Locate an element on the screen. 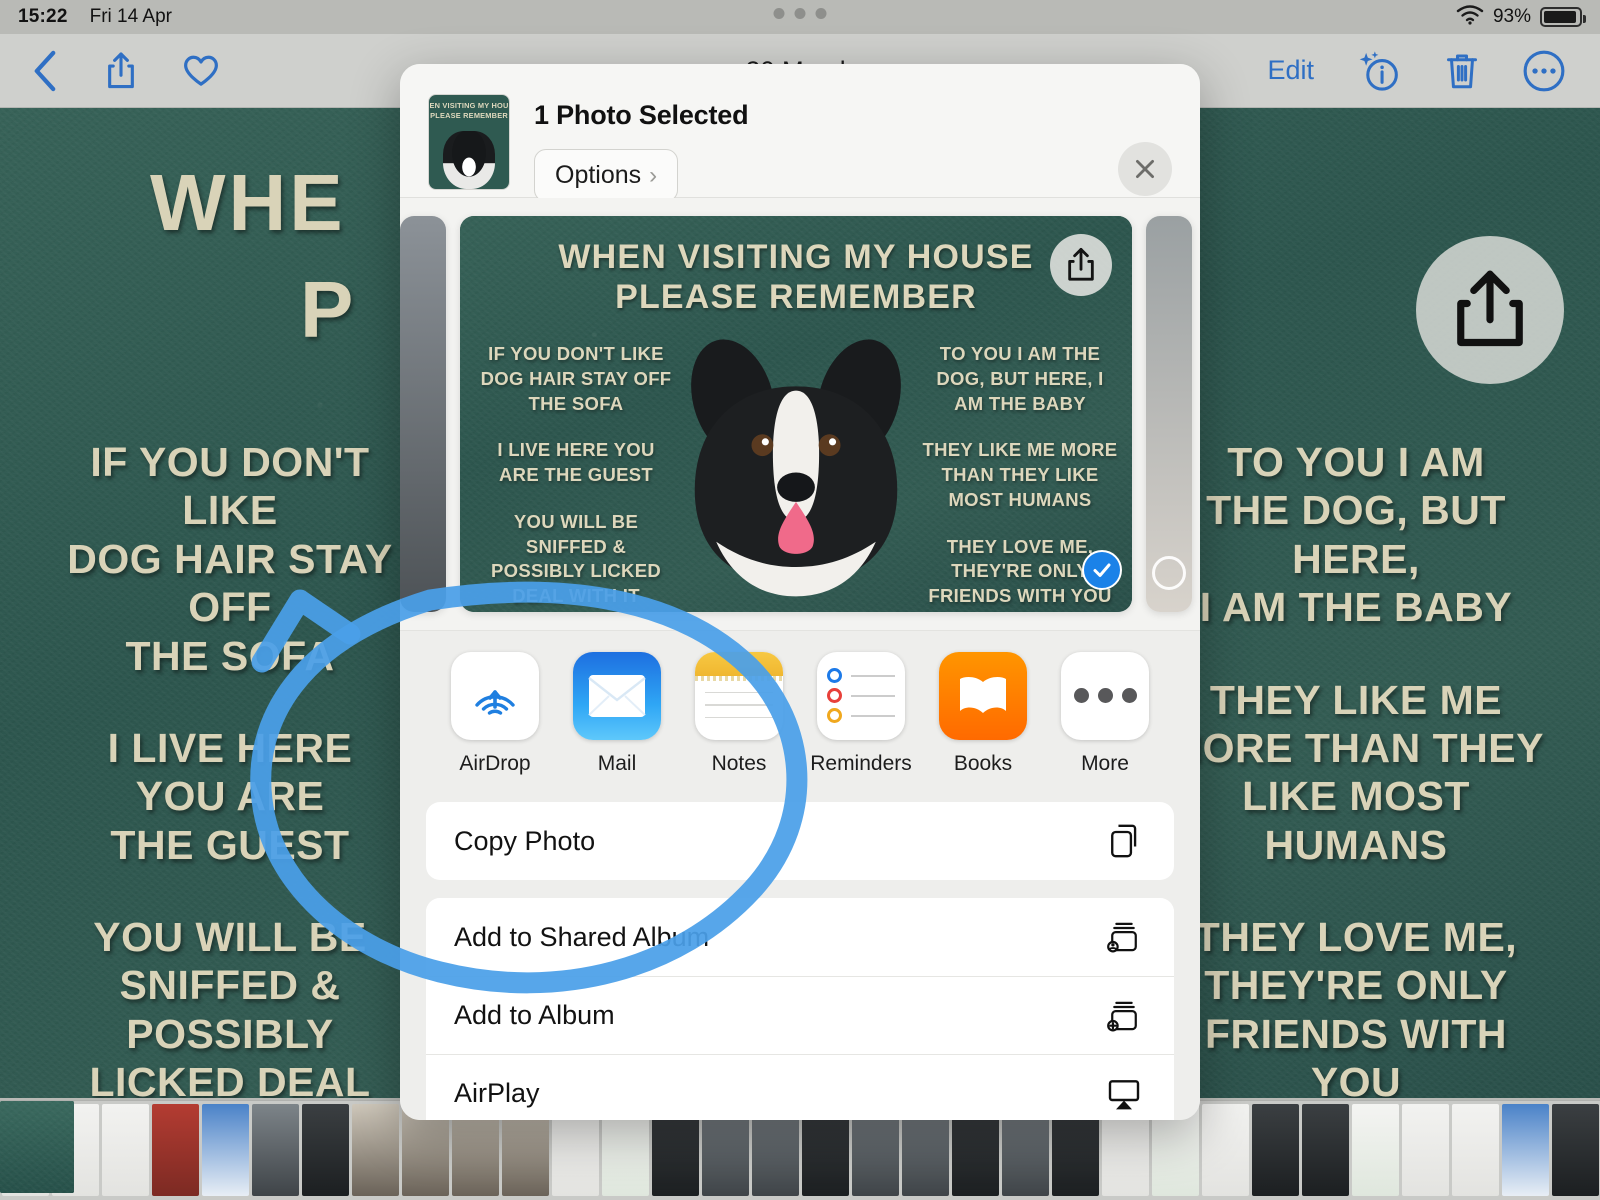 The width and height of the screenshot is (1600, 1200). bg-right-line-4: THEY LIKE ME is located at coordinates (1356, 699).